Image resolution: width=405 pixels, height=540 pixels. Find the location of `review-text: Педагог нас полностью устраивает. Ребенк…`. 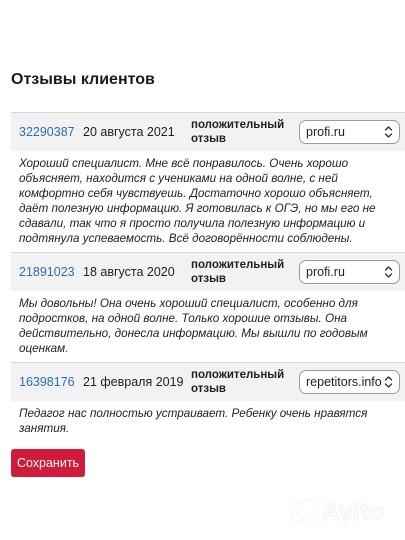

review-text: Педагог нас полностью устраивает. Ребенк… is located at coordinates (208, 421).